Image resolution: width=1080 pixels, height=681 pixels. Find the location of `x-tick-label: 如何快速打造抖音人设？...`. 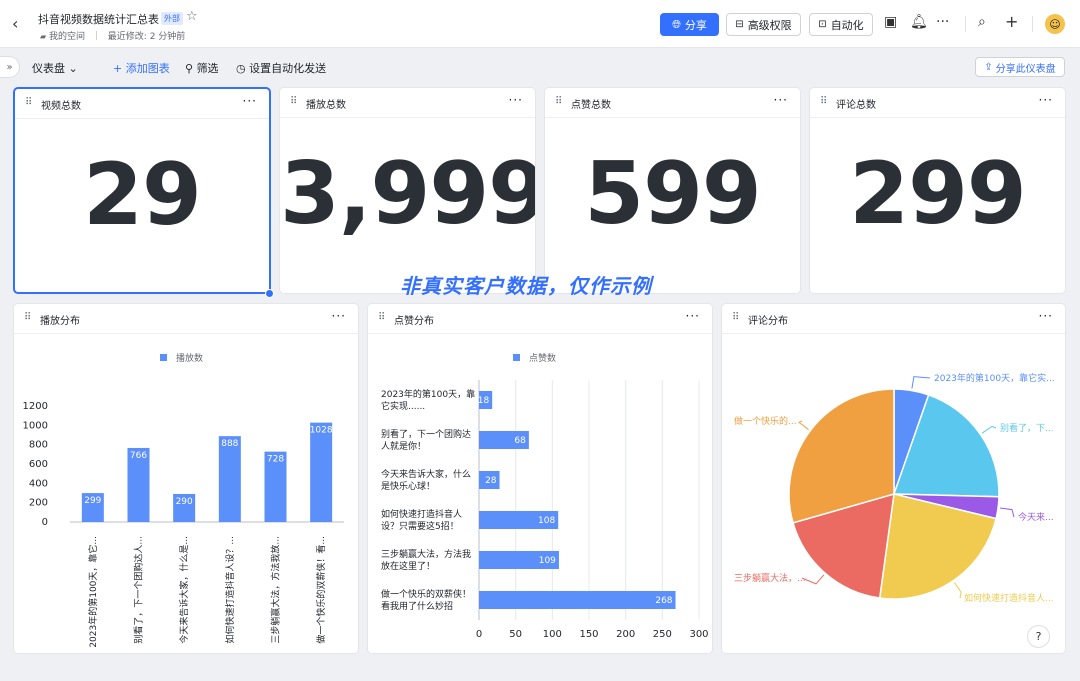

x-tick-label: 如何快速打造抖音人设？... is located at coordinates (230, 590).